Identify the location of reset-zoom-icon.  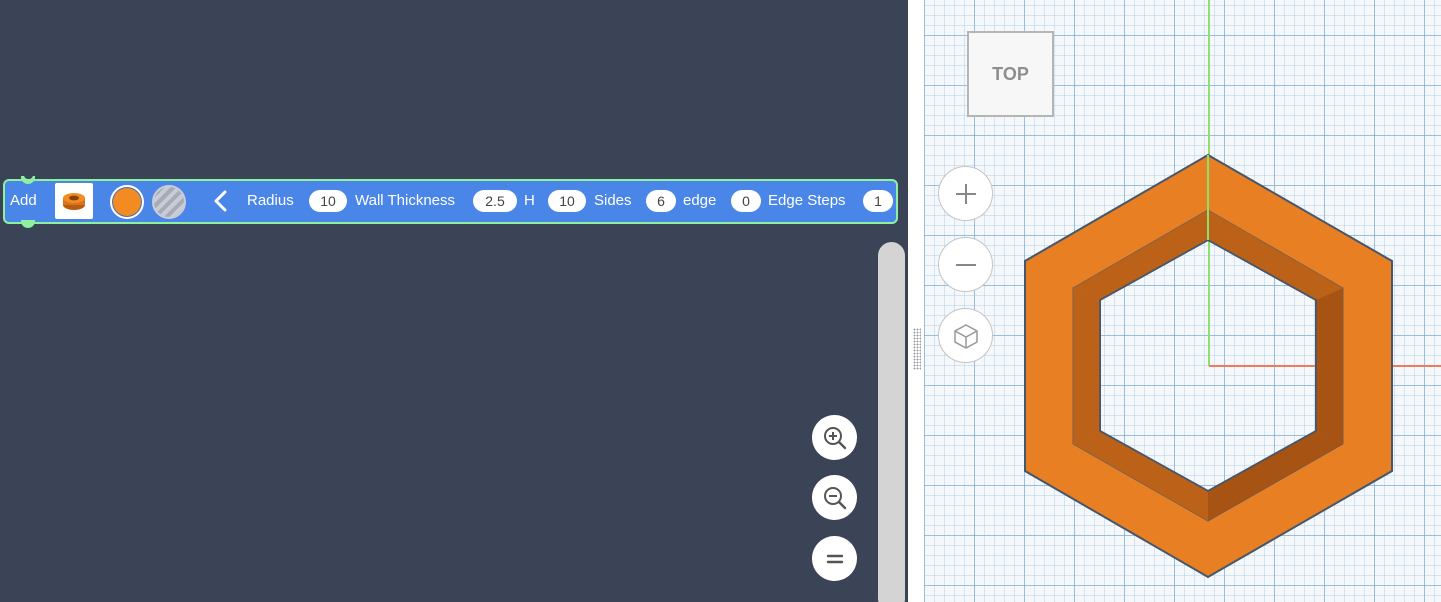
(834, 558).